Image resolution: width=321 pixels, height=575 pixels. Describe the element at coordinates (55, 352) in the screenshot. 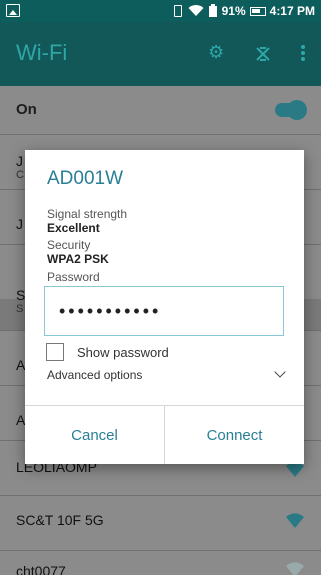

I see `show-password-checkbox` at that location.